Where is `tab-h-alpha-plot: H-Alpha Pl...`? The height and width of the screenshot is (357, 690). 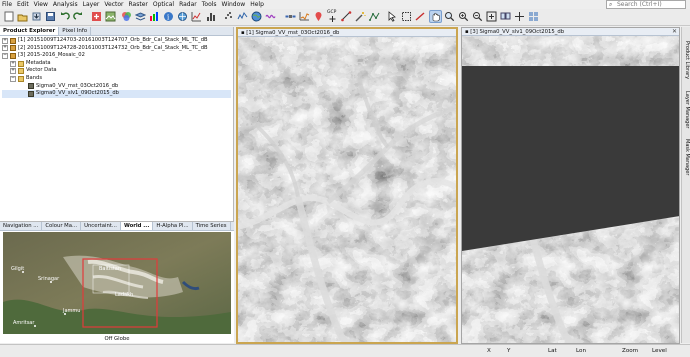 tab-h-alpha-plot: H-Alpha Pl... is located at coordinates (173, 226).